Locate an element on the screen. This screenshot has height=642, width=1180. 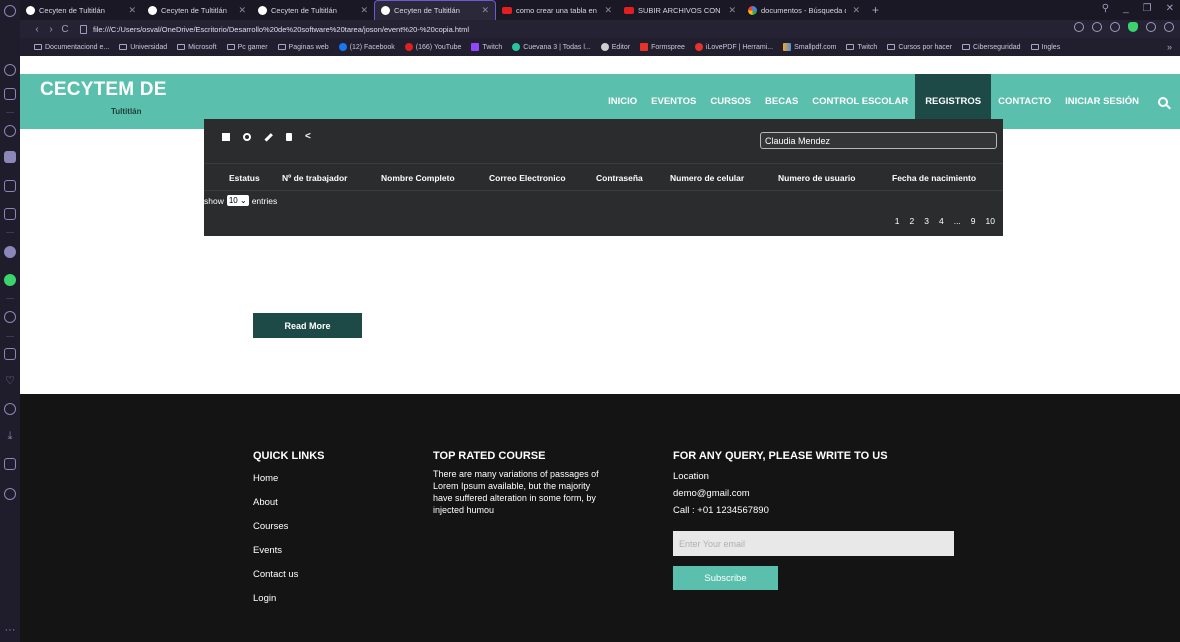
forward-icon: › is located at coordinates (51, 29).